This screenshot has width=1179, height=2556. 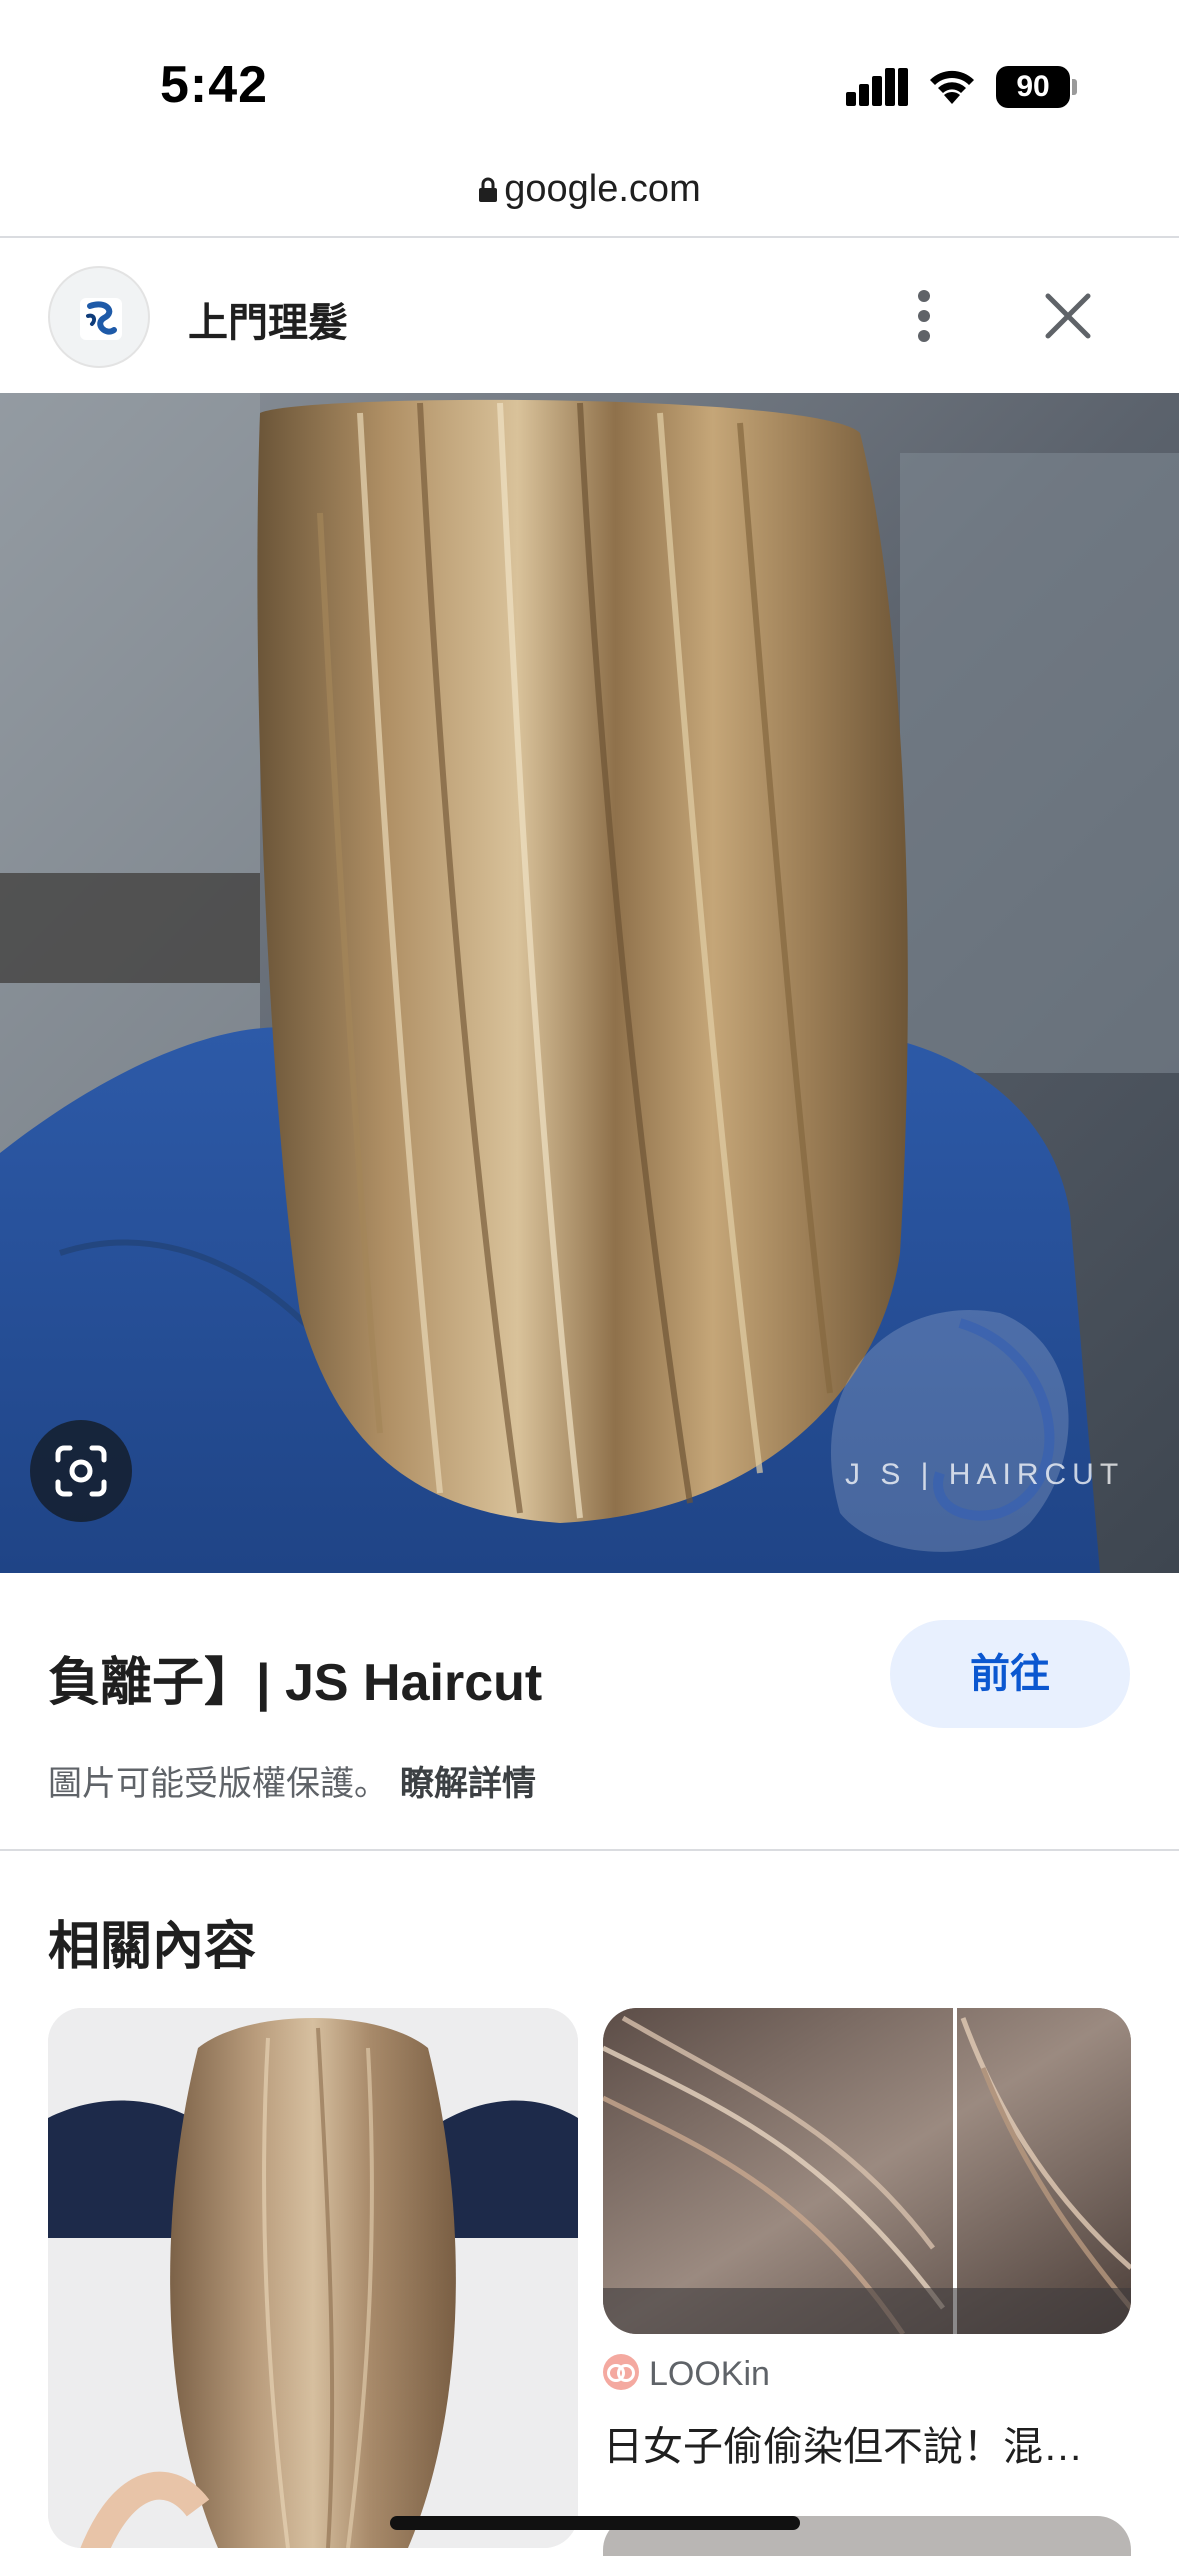 I want to click on url-bar: google.com, so click(x=589, y=189).